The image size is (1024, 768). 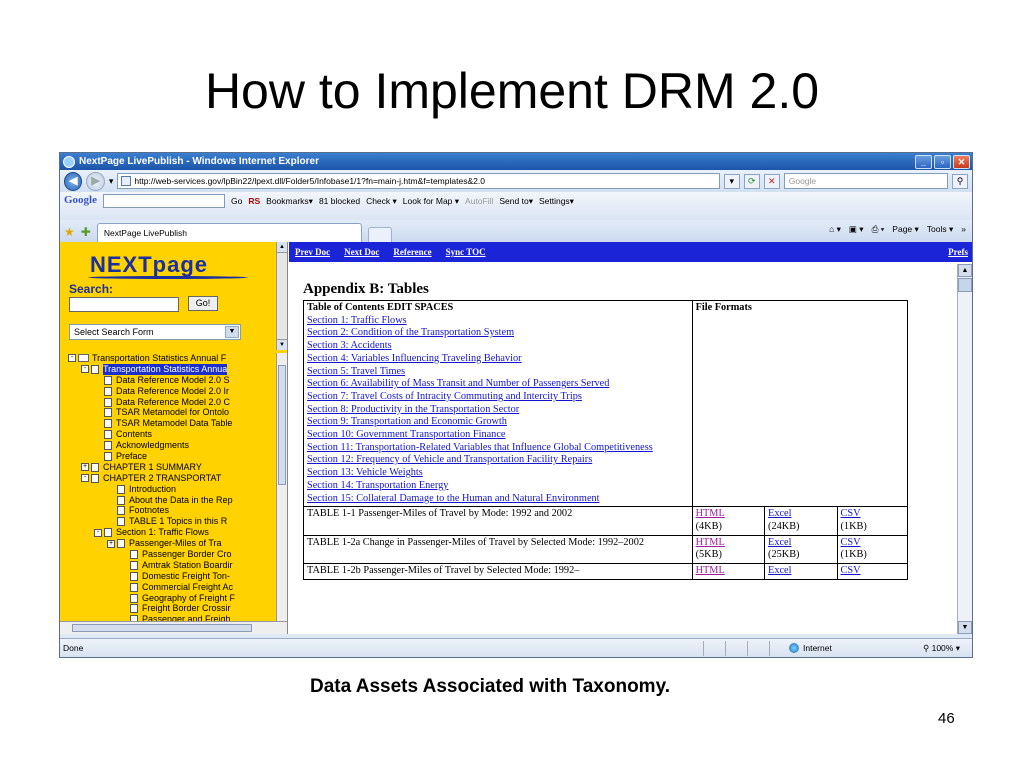 What do you see at coordinates (942, 161) in the screenshot?
I see `maximize-button: ▫` at bounding box center [942, 161].